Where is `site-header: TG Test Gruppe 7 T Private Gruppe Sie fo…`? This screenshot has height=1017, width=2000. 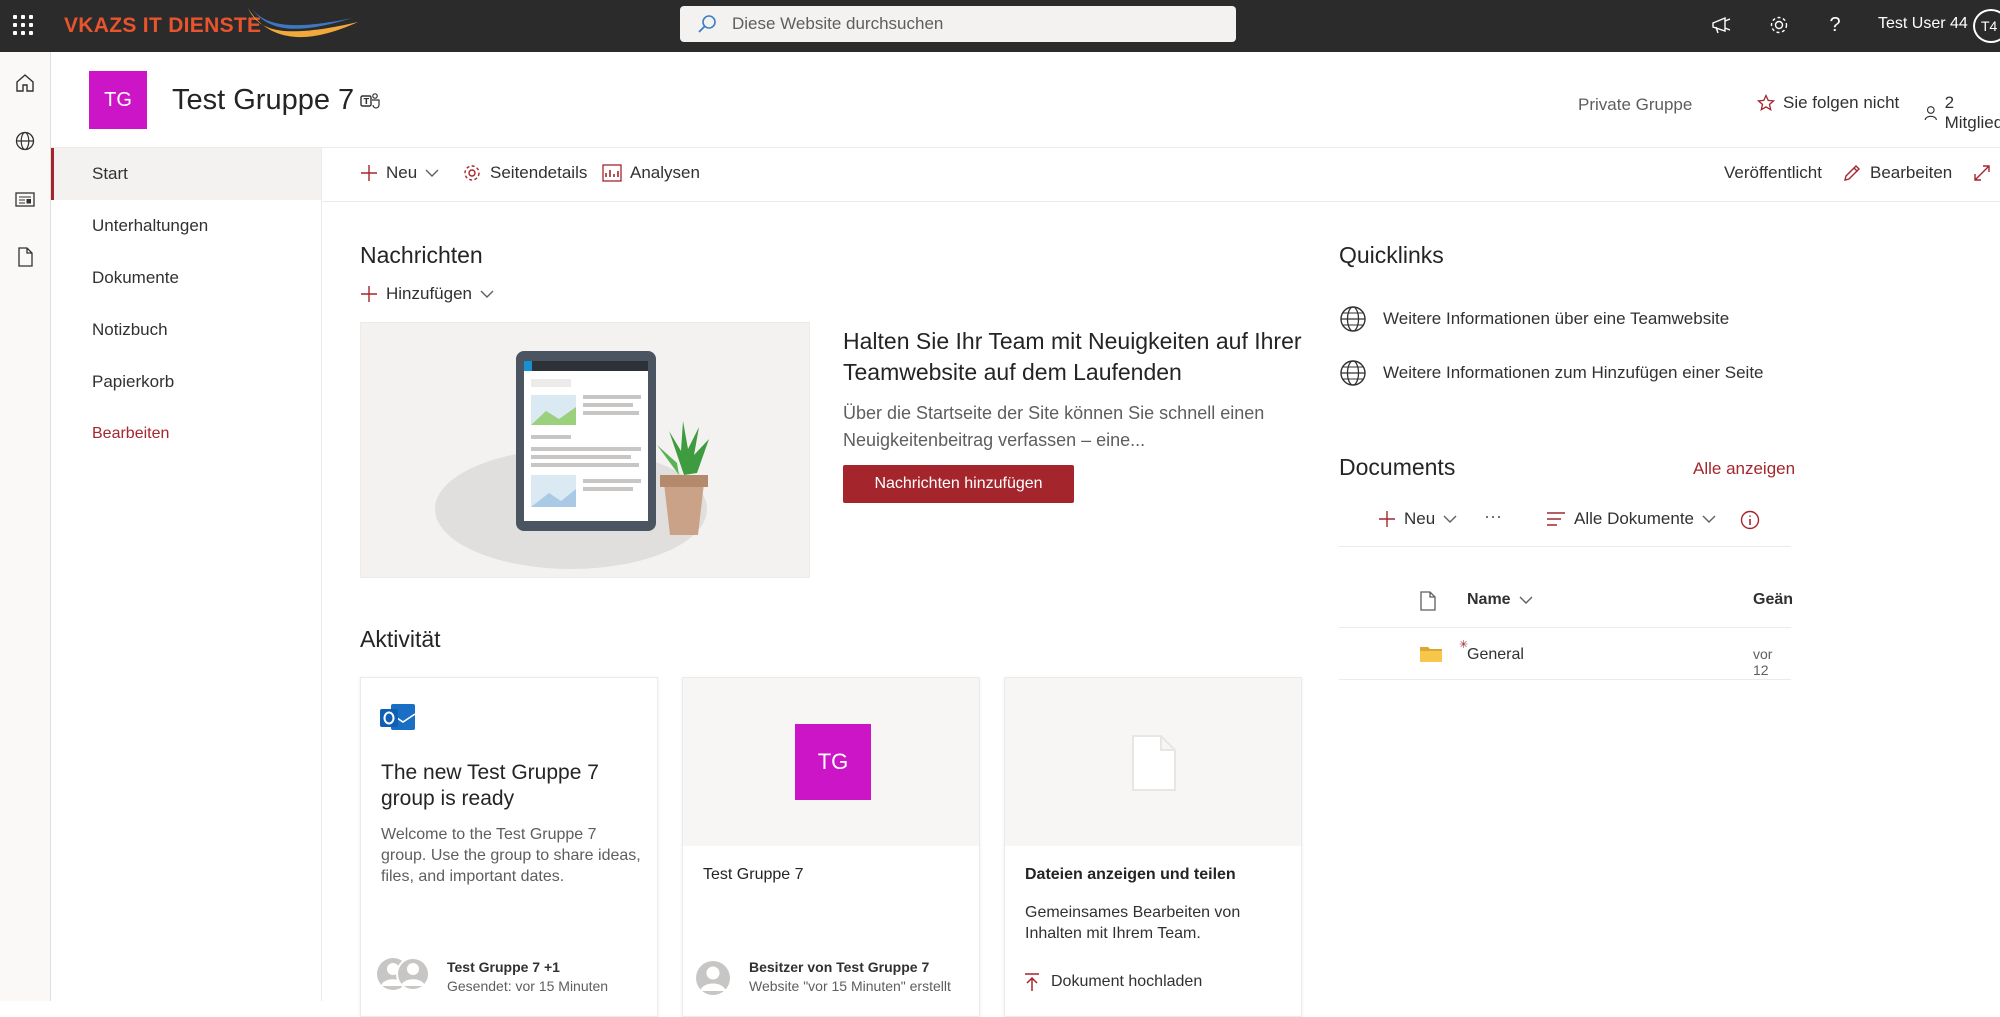
site-header: TG Test Gruppe 7 T Private Gruppe Sie fo… is located at coordinates (1025, 100).